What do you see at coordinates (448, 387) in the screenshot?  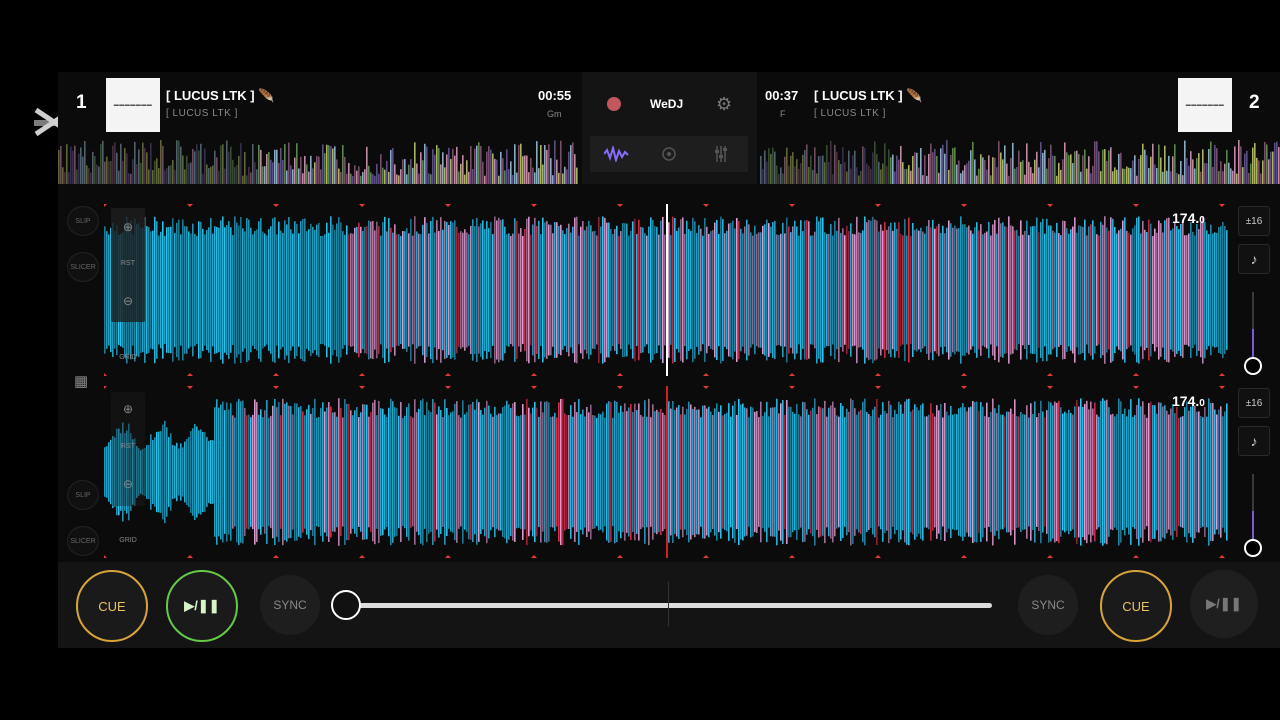 I see `beat-marker` at bounding box center [448, 387].